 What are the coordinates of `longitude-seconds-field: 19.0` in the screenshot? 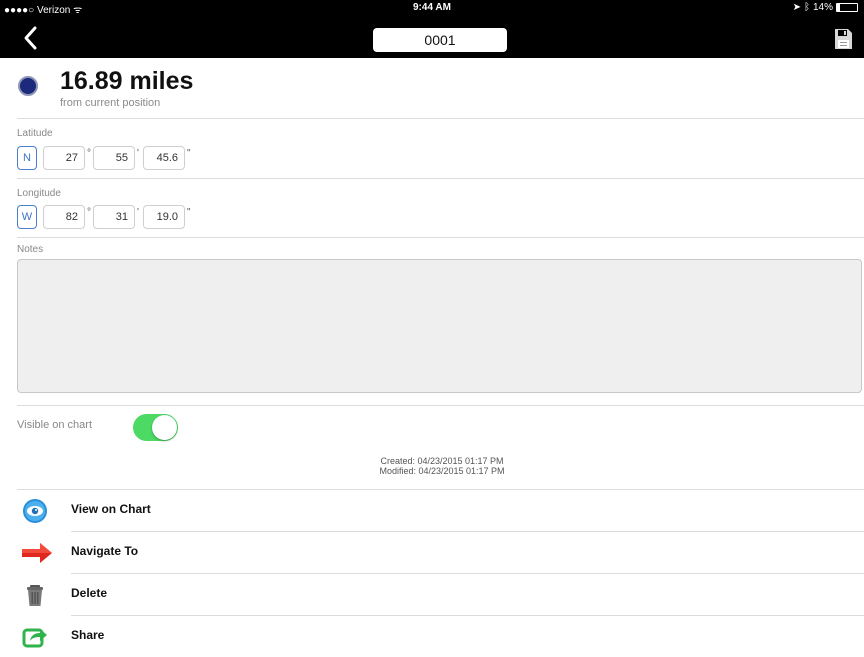 It's located at (164, 217).